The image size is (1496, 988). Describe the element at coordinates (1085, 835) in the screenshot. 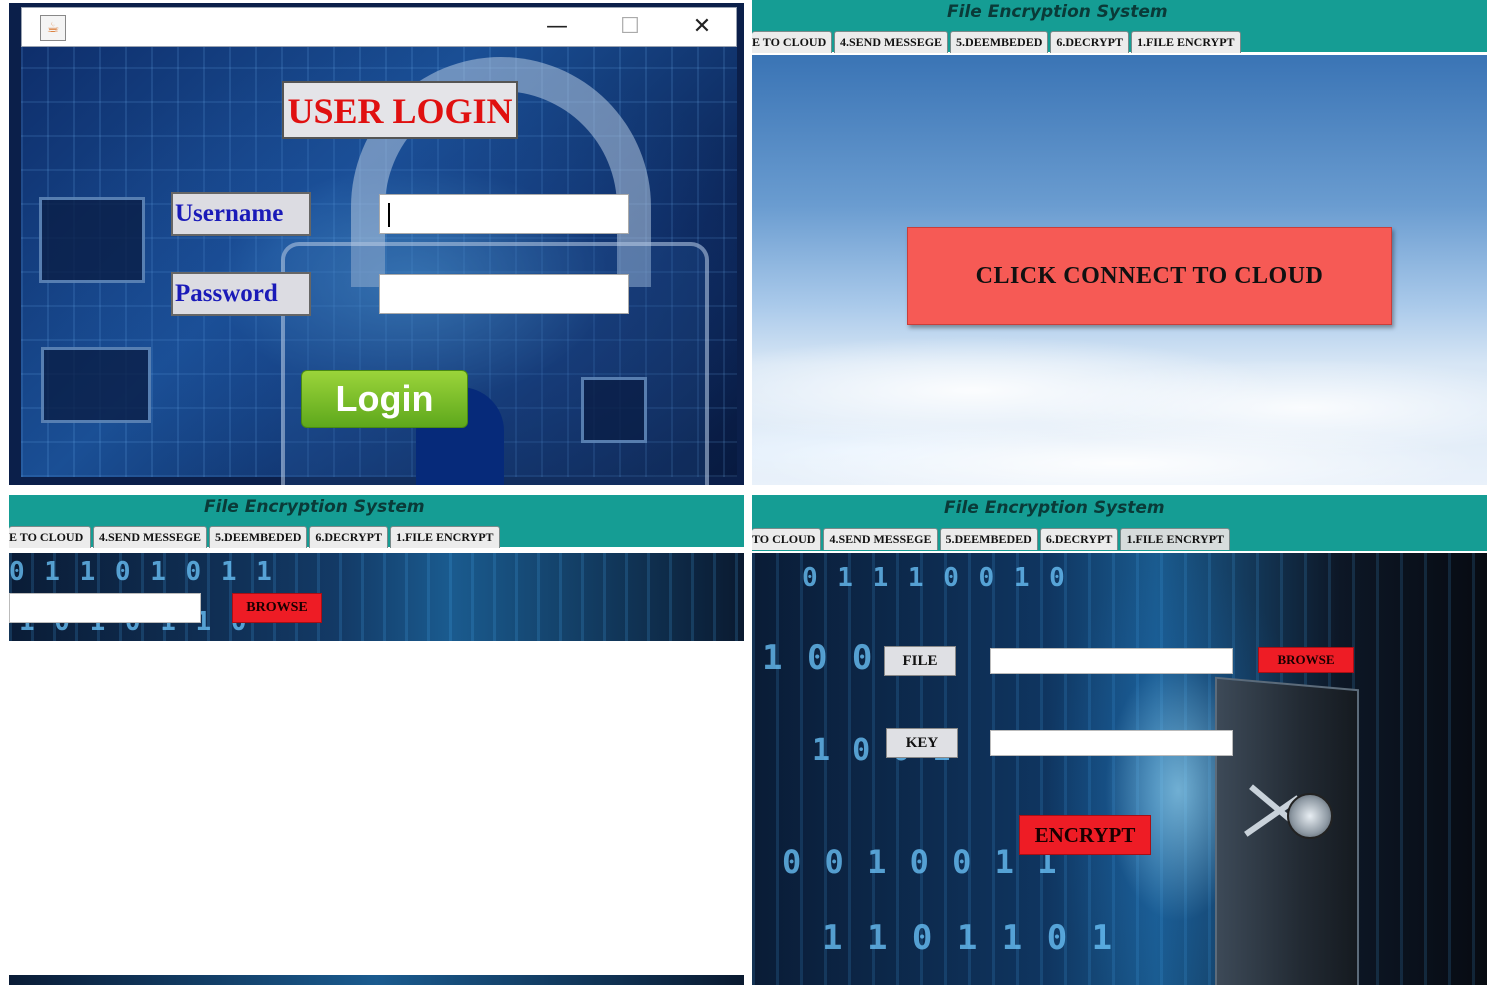

I see `encrypt-button: ENCRYPT` at that location.